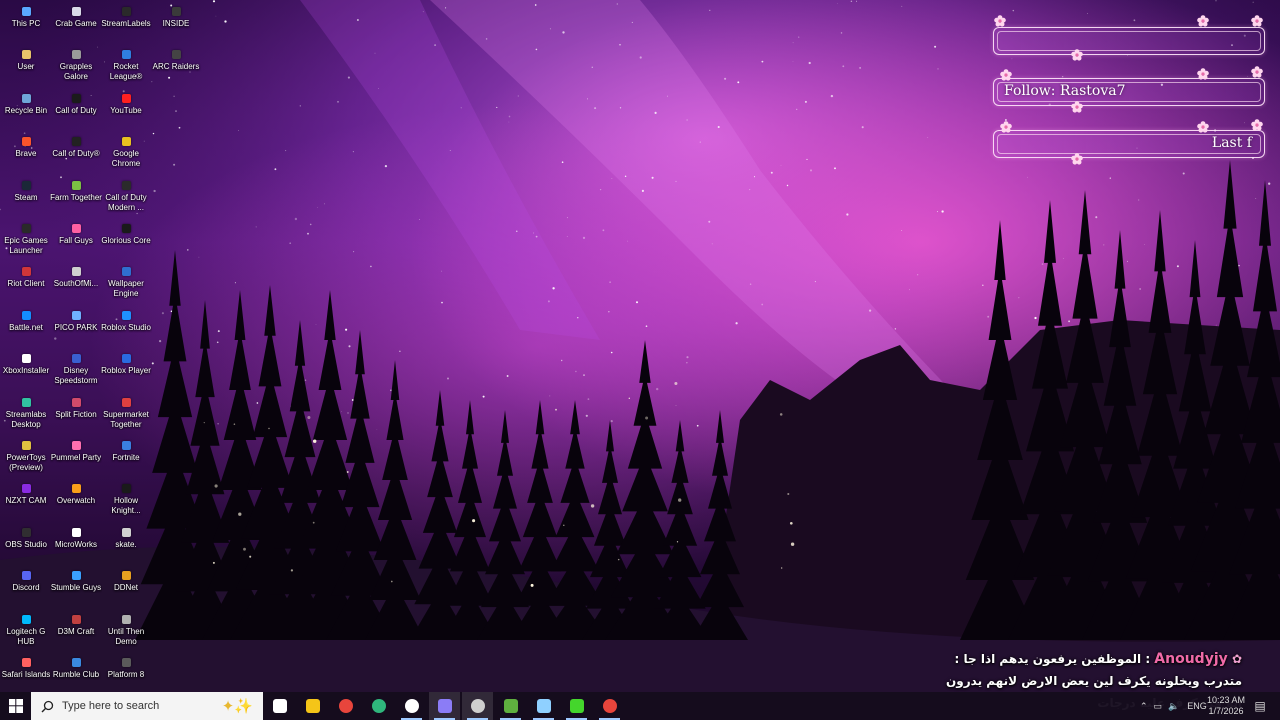 This screenshot has height=720, width=1280. Describe the element at coordinates (126, 674) in the screenshot. I see `desktop-icon: Platform 8` at that location.